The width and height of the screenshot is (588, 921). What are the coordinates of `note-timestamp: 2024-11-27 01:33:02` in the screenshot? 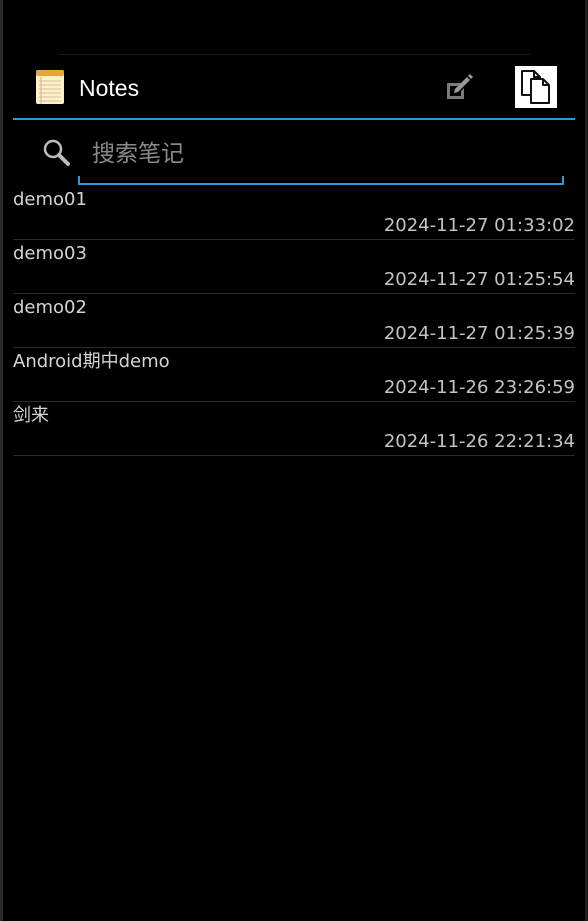 It's located at (479, 225).